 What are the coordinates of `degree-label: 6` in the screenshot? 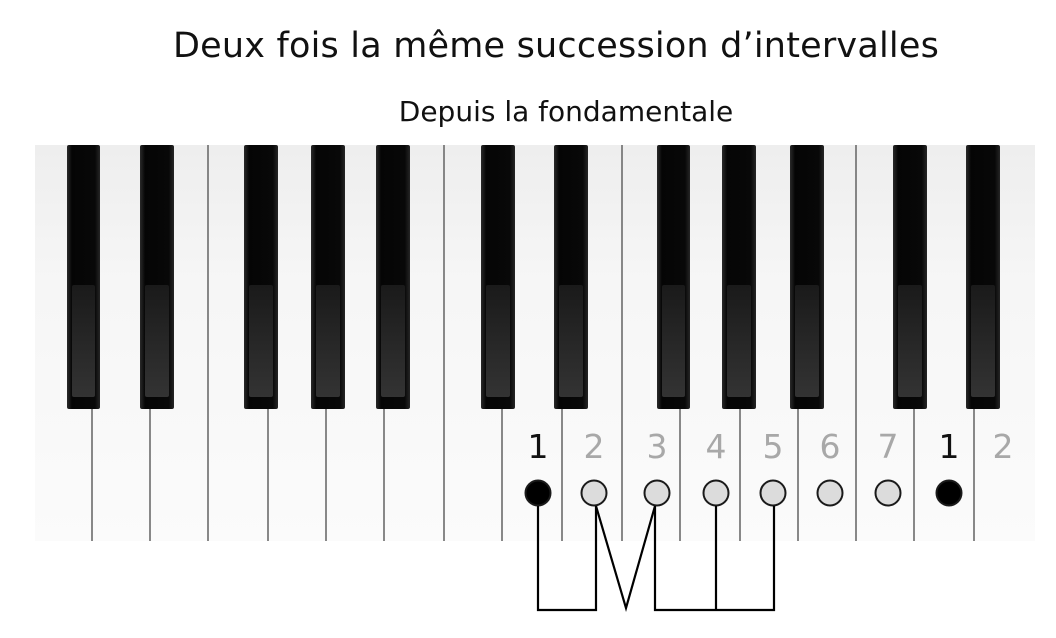 It's located at (830, 446).